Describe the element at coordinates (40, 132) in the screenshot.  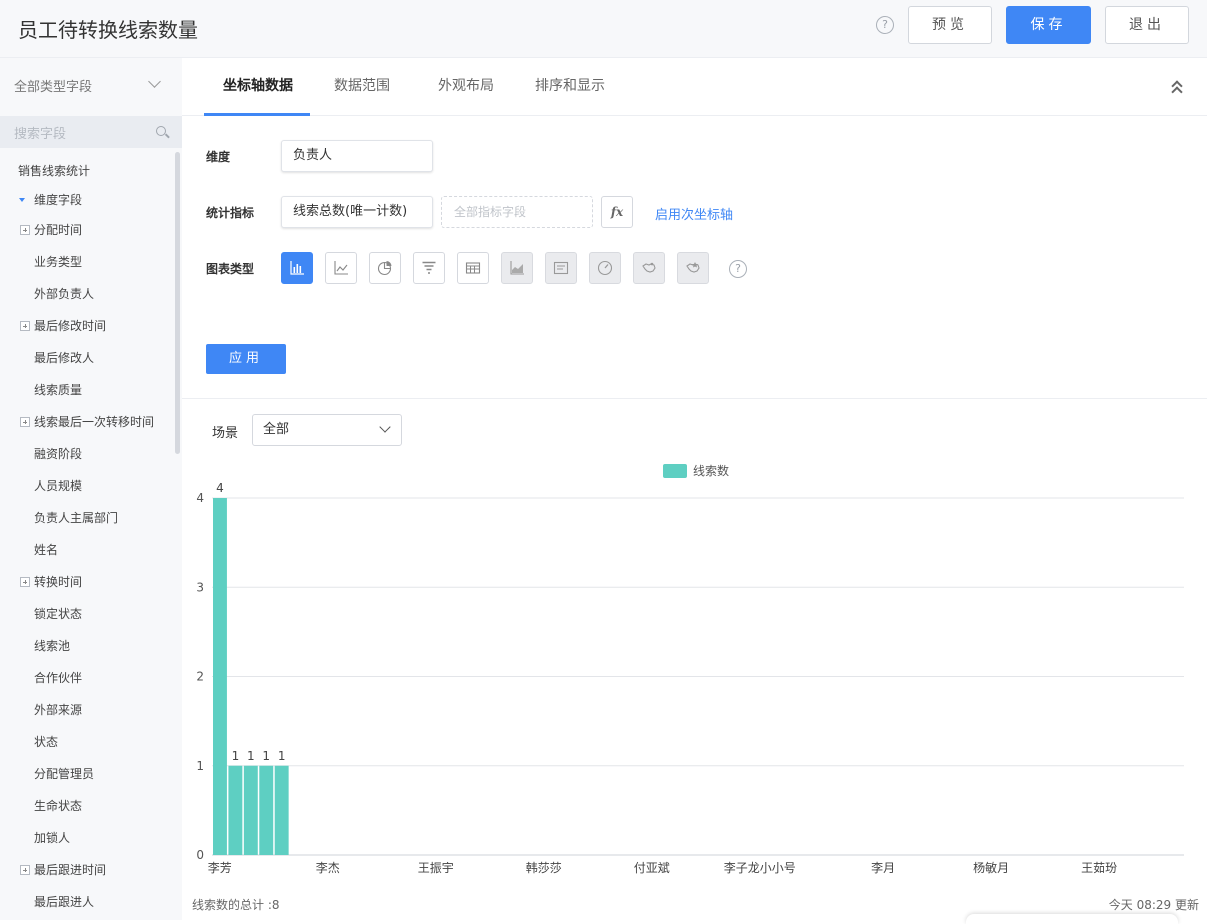
I see `search-input: 搜索字段` at that location.